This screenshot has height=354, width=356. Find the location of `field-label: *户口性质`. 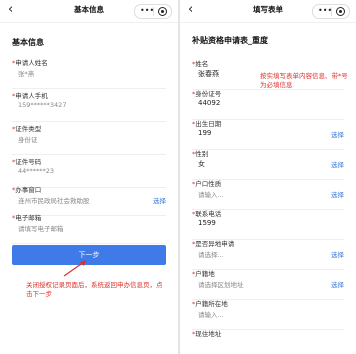

field-label: *户口性质 is located at coordinates (207, 184).